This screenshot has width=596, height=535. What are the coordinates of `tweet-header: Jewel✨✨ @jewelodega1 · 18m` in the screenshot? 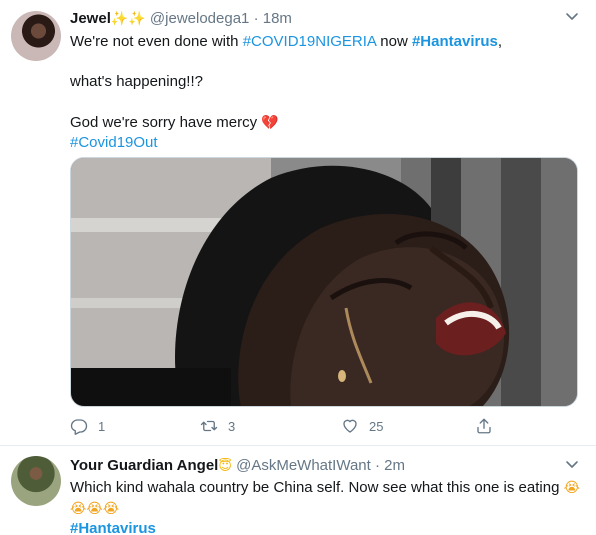 It's located at (181, 18).